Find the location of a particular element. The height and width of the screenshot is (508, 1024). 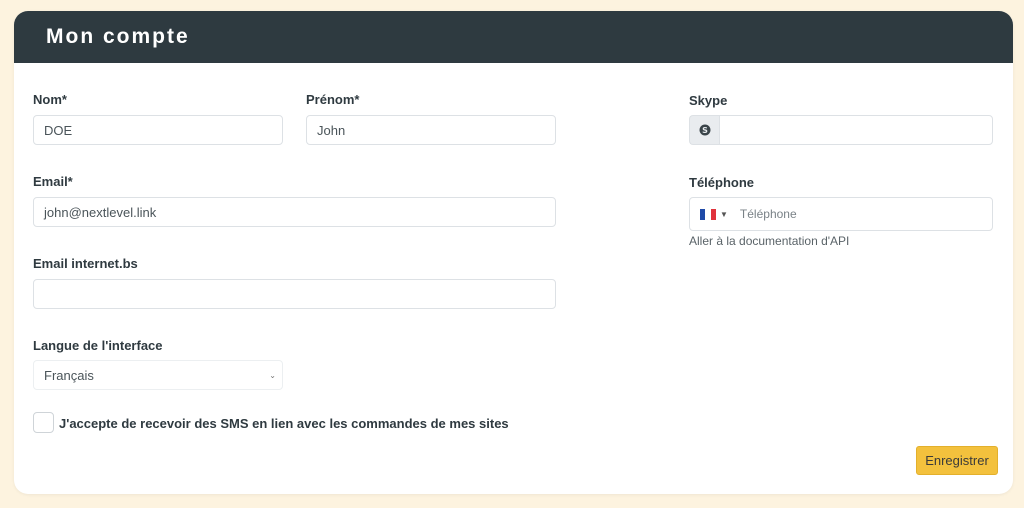

save-button: Enregistrer is located at coordinates (957, 460).